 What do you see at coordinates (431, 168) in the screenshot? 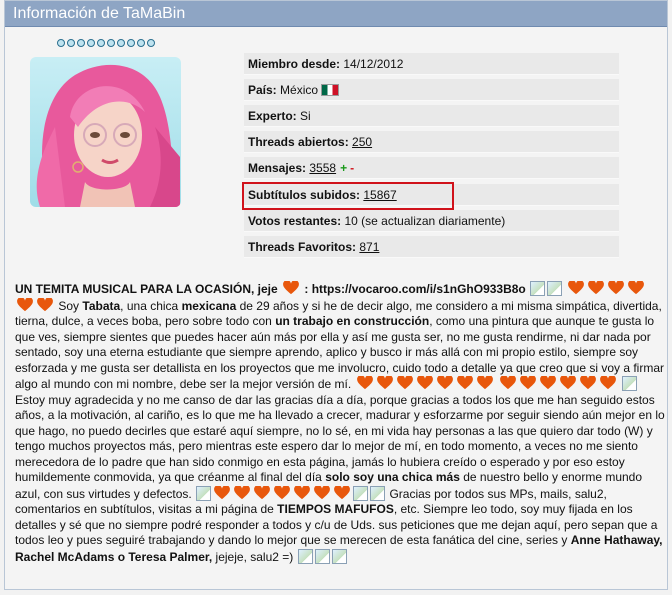
I see `info-row-mensajes: Mensajes: 3558 + -` at bounding box center [431, 168].